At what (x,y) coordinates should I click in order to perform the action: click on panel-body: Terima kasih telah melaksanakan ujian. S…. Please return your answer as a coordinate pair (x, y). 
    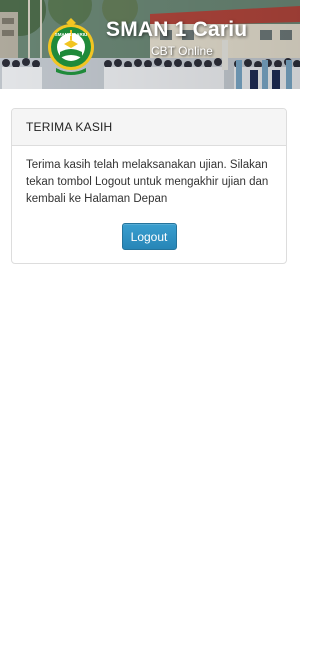
    Looking at the image, I should click on (149, 198).